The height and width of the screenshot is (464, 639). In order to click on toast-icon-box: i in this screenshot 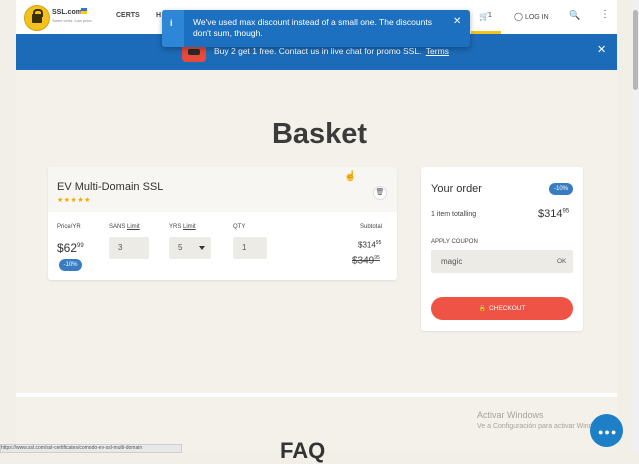, I will do `click(173, 28)`.